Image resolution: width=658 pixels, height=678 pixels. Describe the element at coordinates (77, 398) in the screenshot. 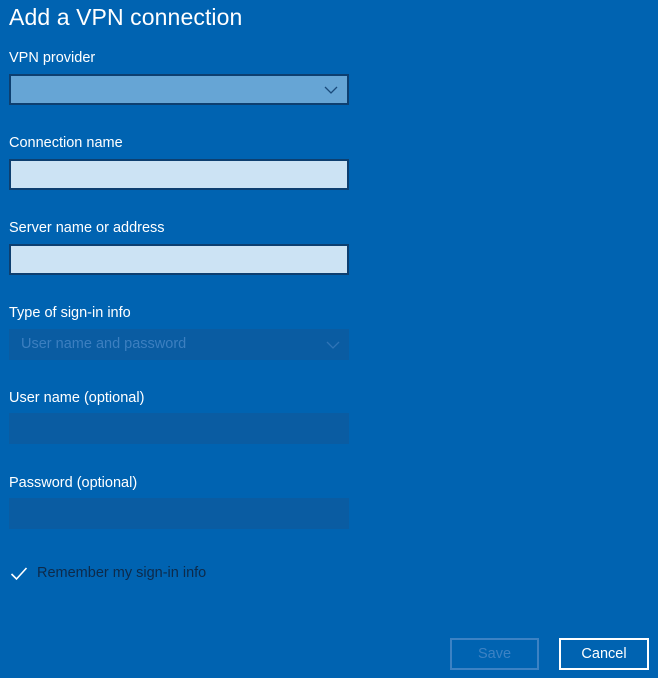

I see `username-label: User name (optional)` at that location.